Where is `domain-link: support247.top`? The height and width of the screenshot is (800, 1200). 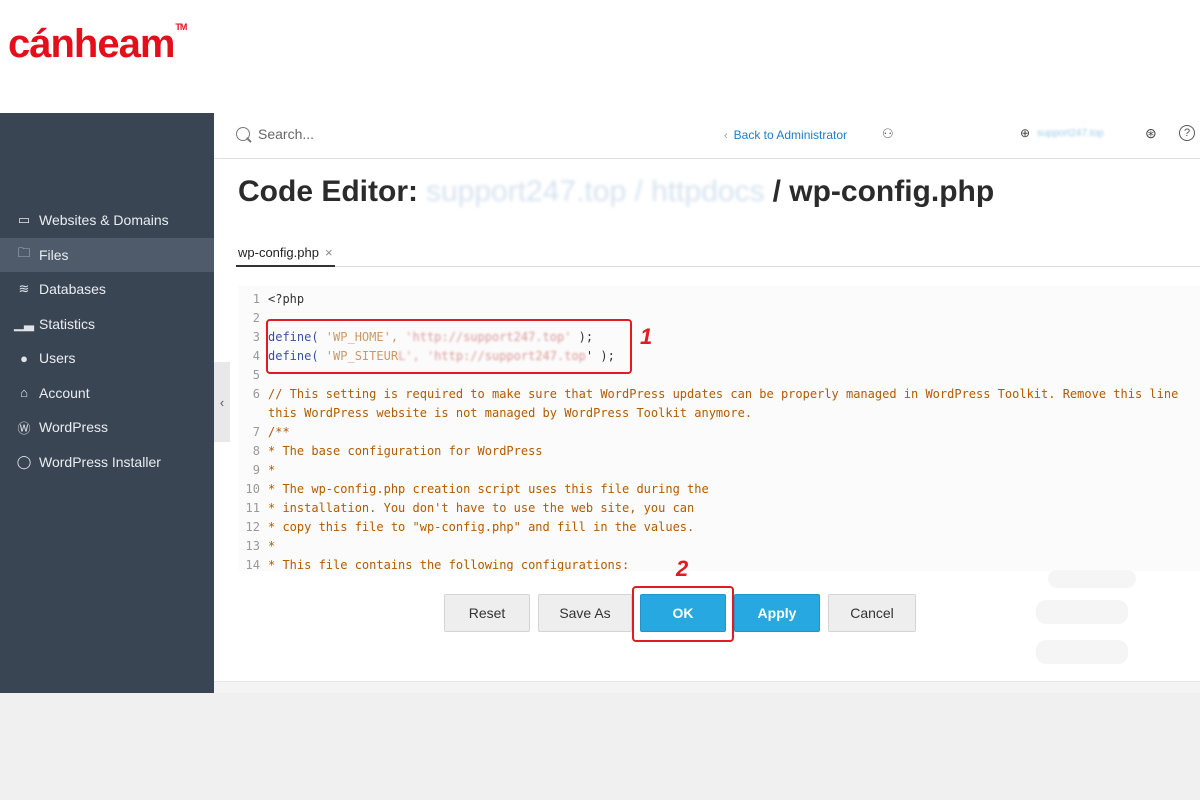
domain-link: support247.top is located at coordinates (1070, 133).